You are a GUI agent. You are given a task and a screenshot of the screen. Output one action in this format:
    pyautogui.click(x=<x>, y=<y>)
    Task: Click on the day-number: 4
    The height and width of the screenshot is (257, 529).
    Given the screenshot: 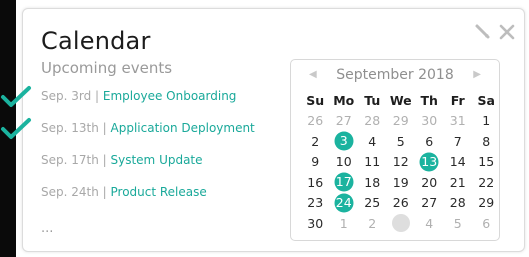 What is the action you would take?
    pyautogui.click(x=429, y=223)
    